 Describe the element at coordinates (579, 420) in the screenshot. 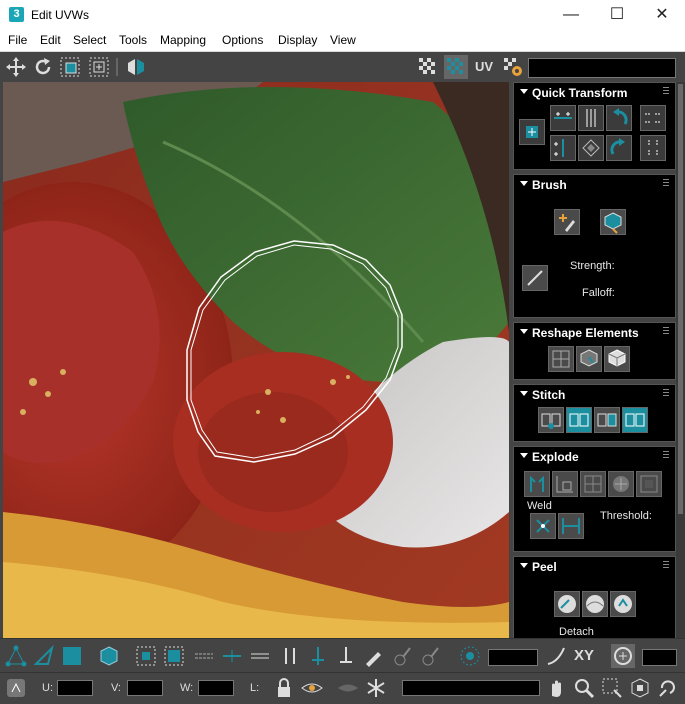

I see `stitch-to-source-icon` at that location.